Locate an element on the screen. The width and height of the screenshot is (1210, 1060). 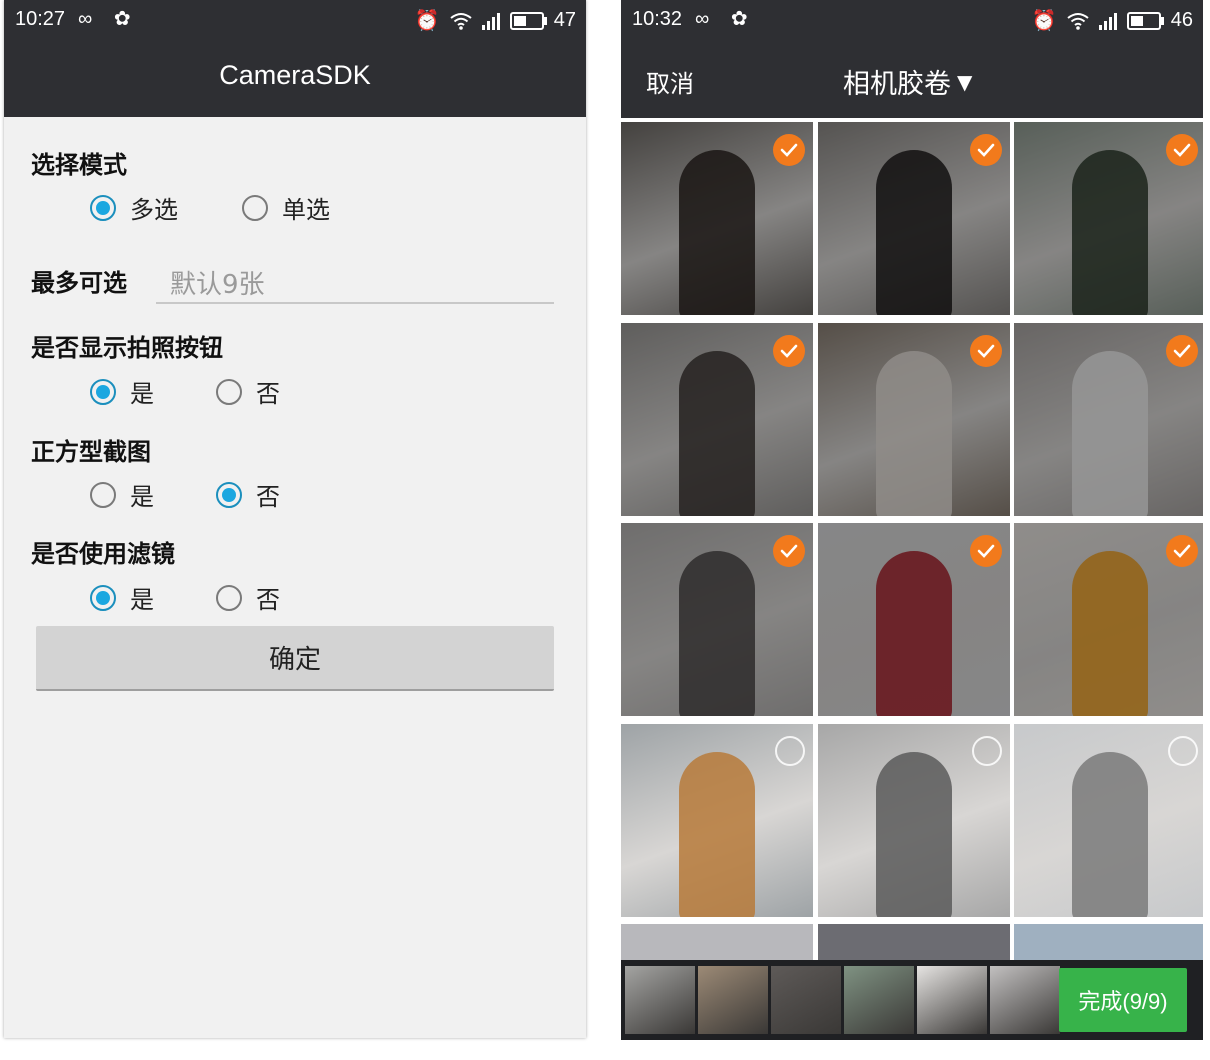
radio-crop-yes: 是 is located at coordinates (122, 494).